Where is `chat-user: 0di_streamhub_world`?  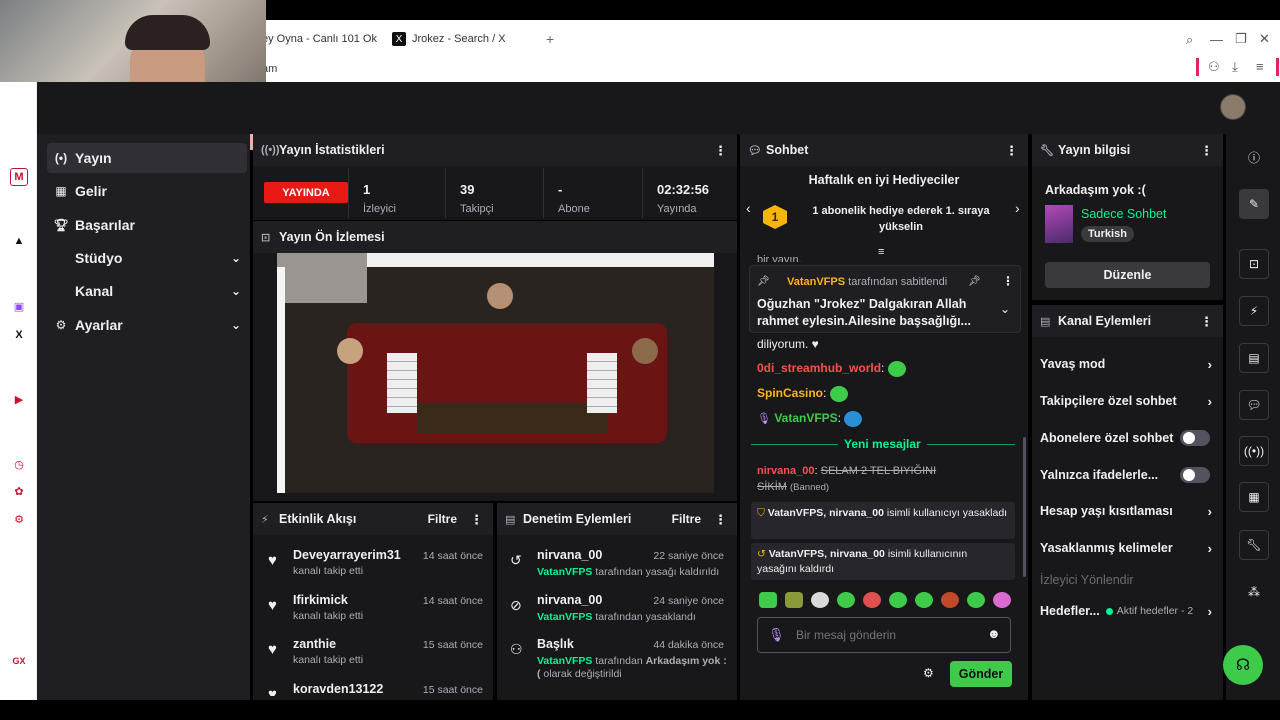 chat-user: 0di_streamhub_world is located at coordinates (819, 368).